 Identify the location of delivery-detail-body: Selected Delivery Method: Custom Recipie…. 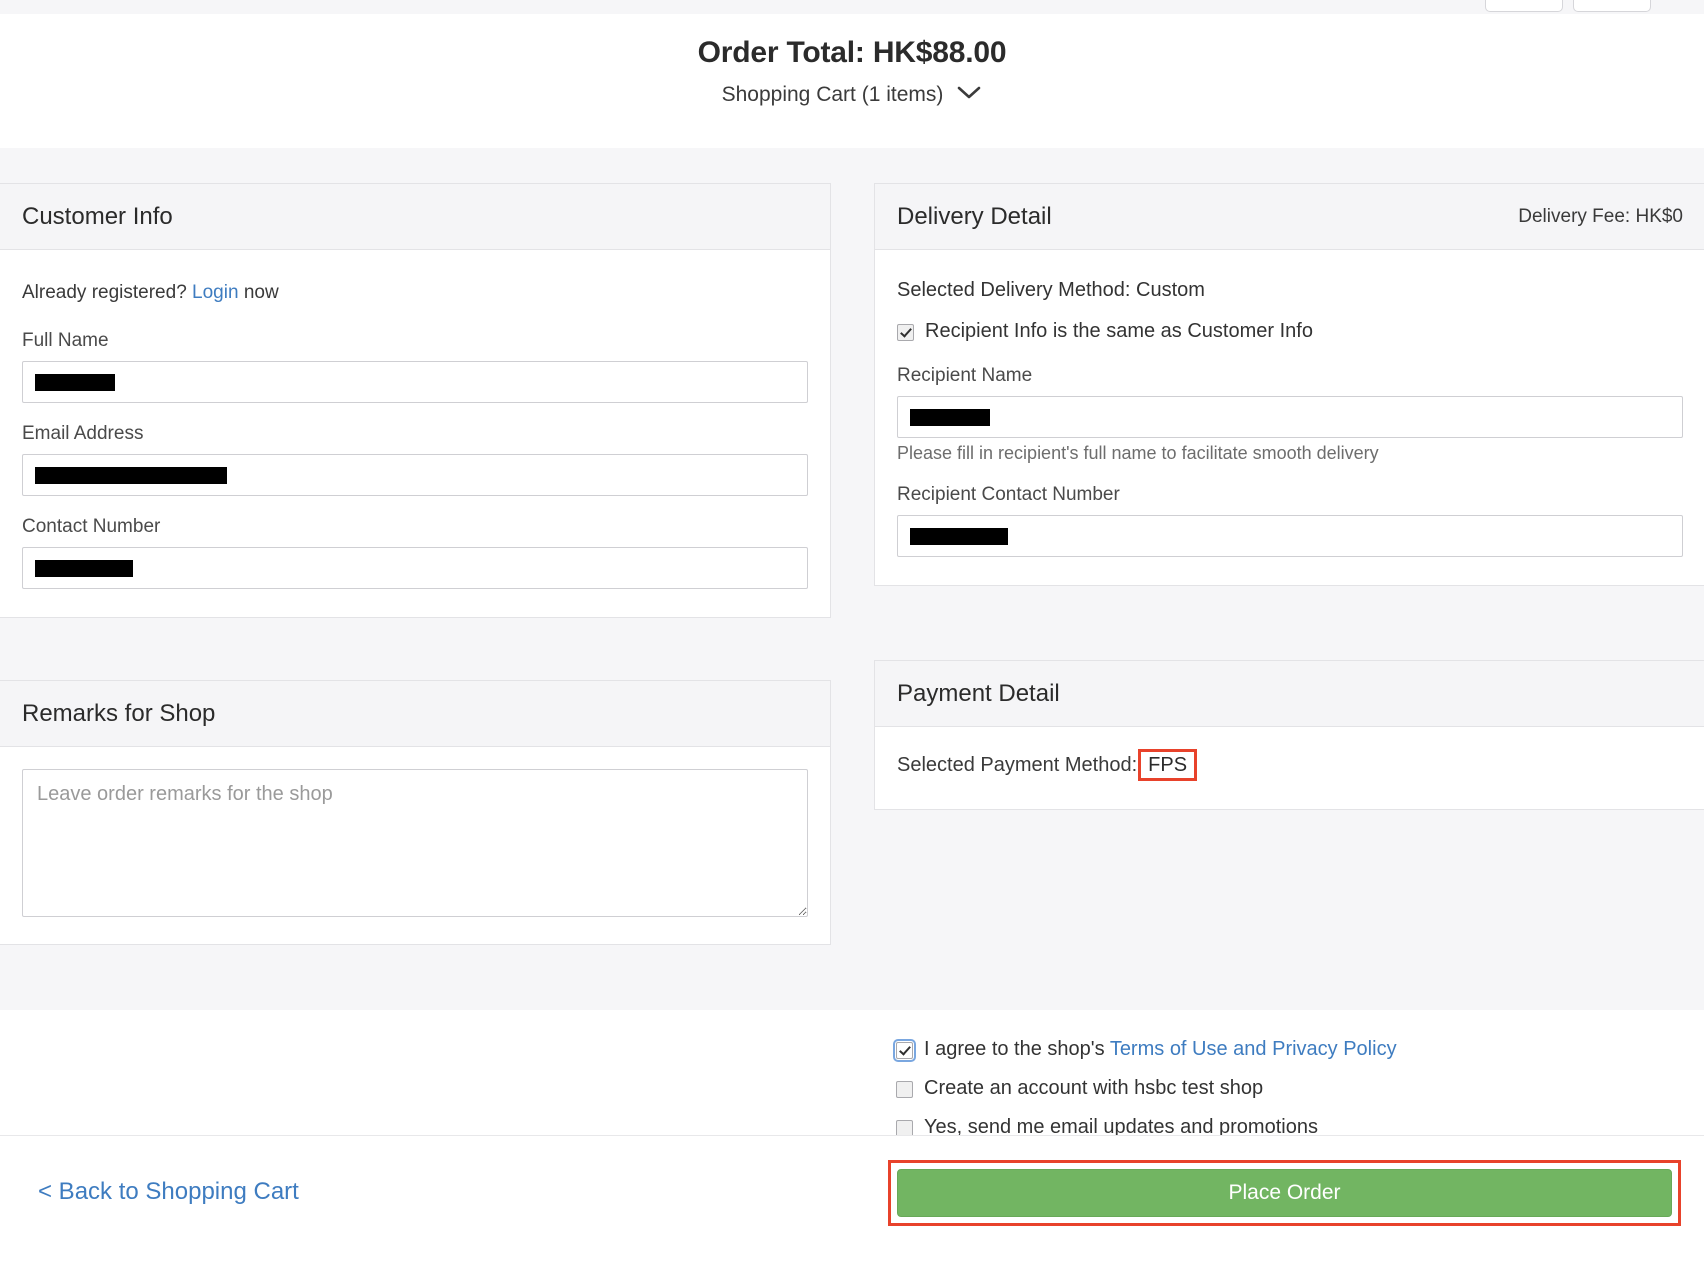
(1289, 417).